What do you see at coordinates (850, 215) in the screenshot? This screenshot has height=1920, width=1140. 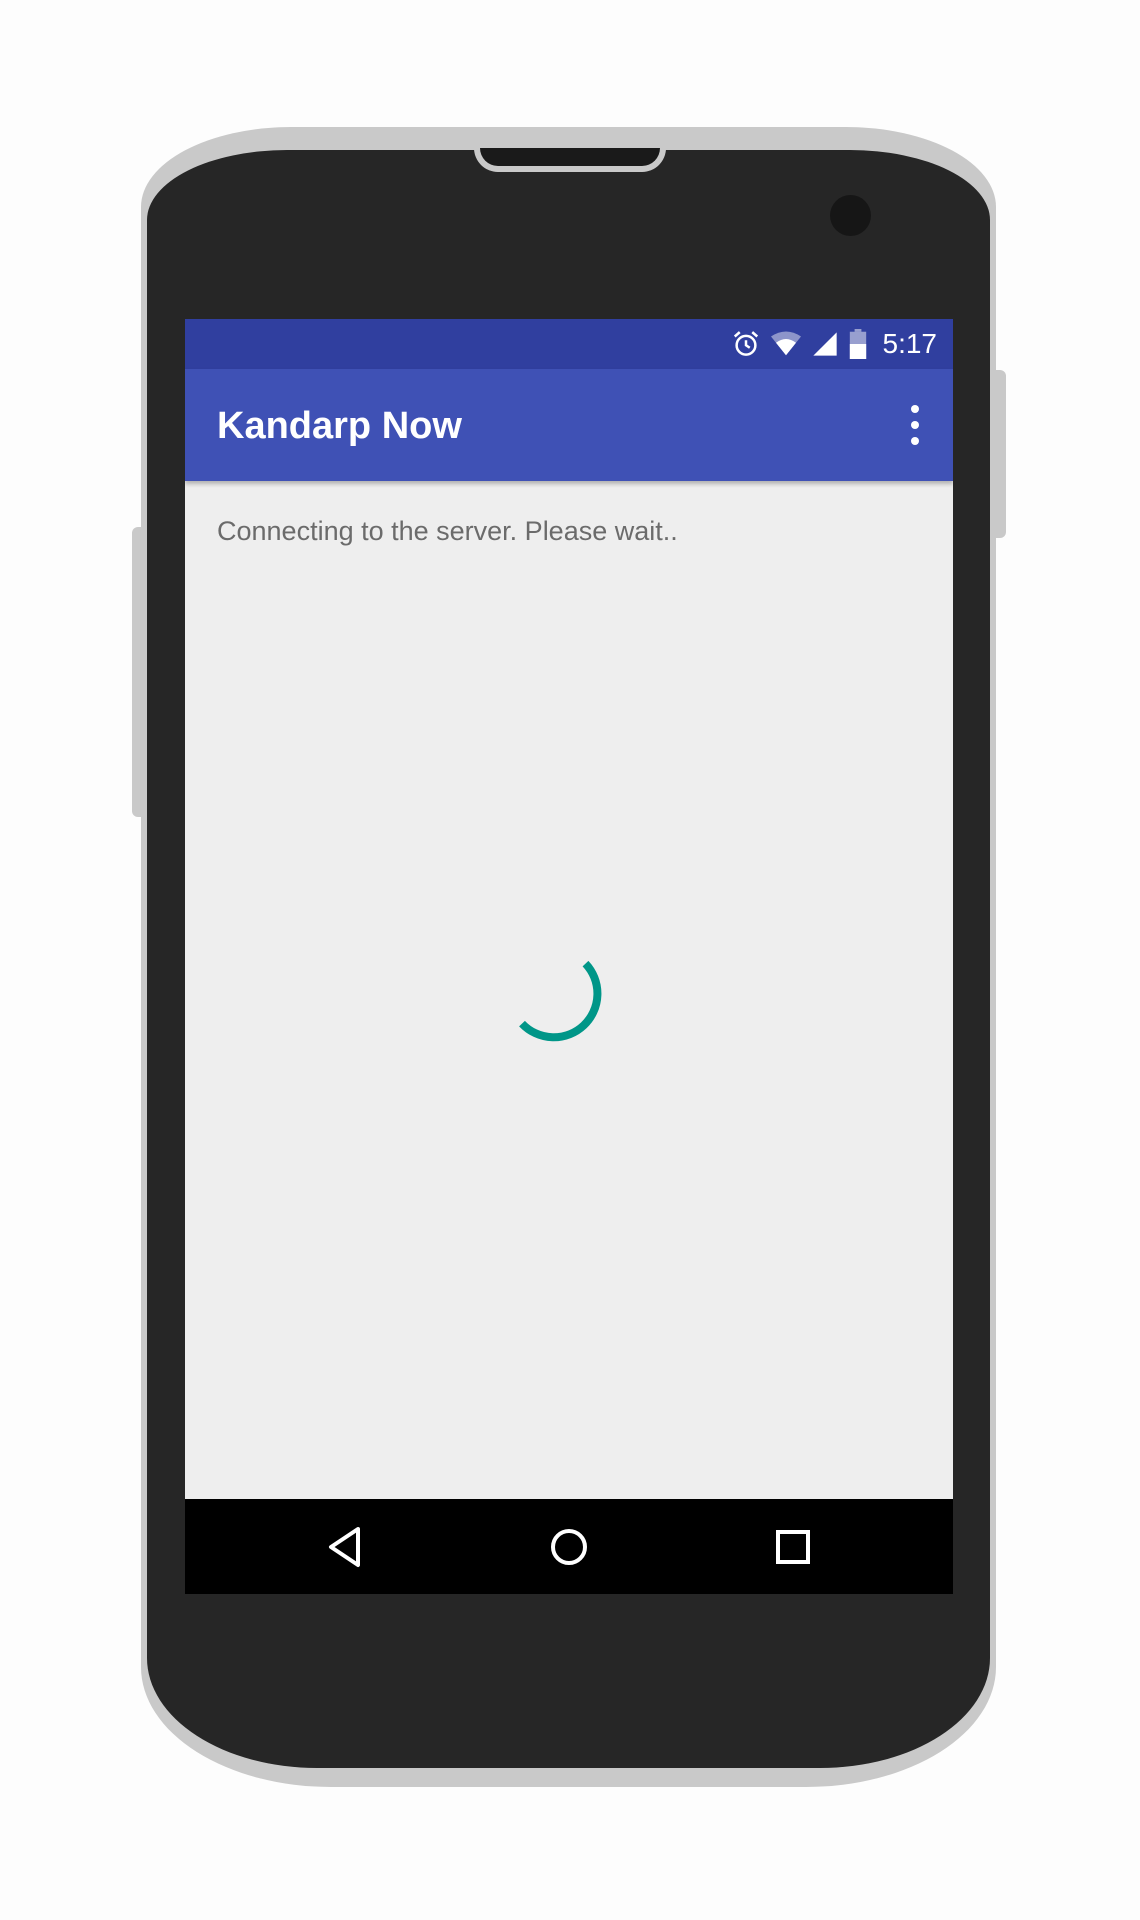 I see `front-camera` at bounding box center [850, 215].